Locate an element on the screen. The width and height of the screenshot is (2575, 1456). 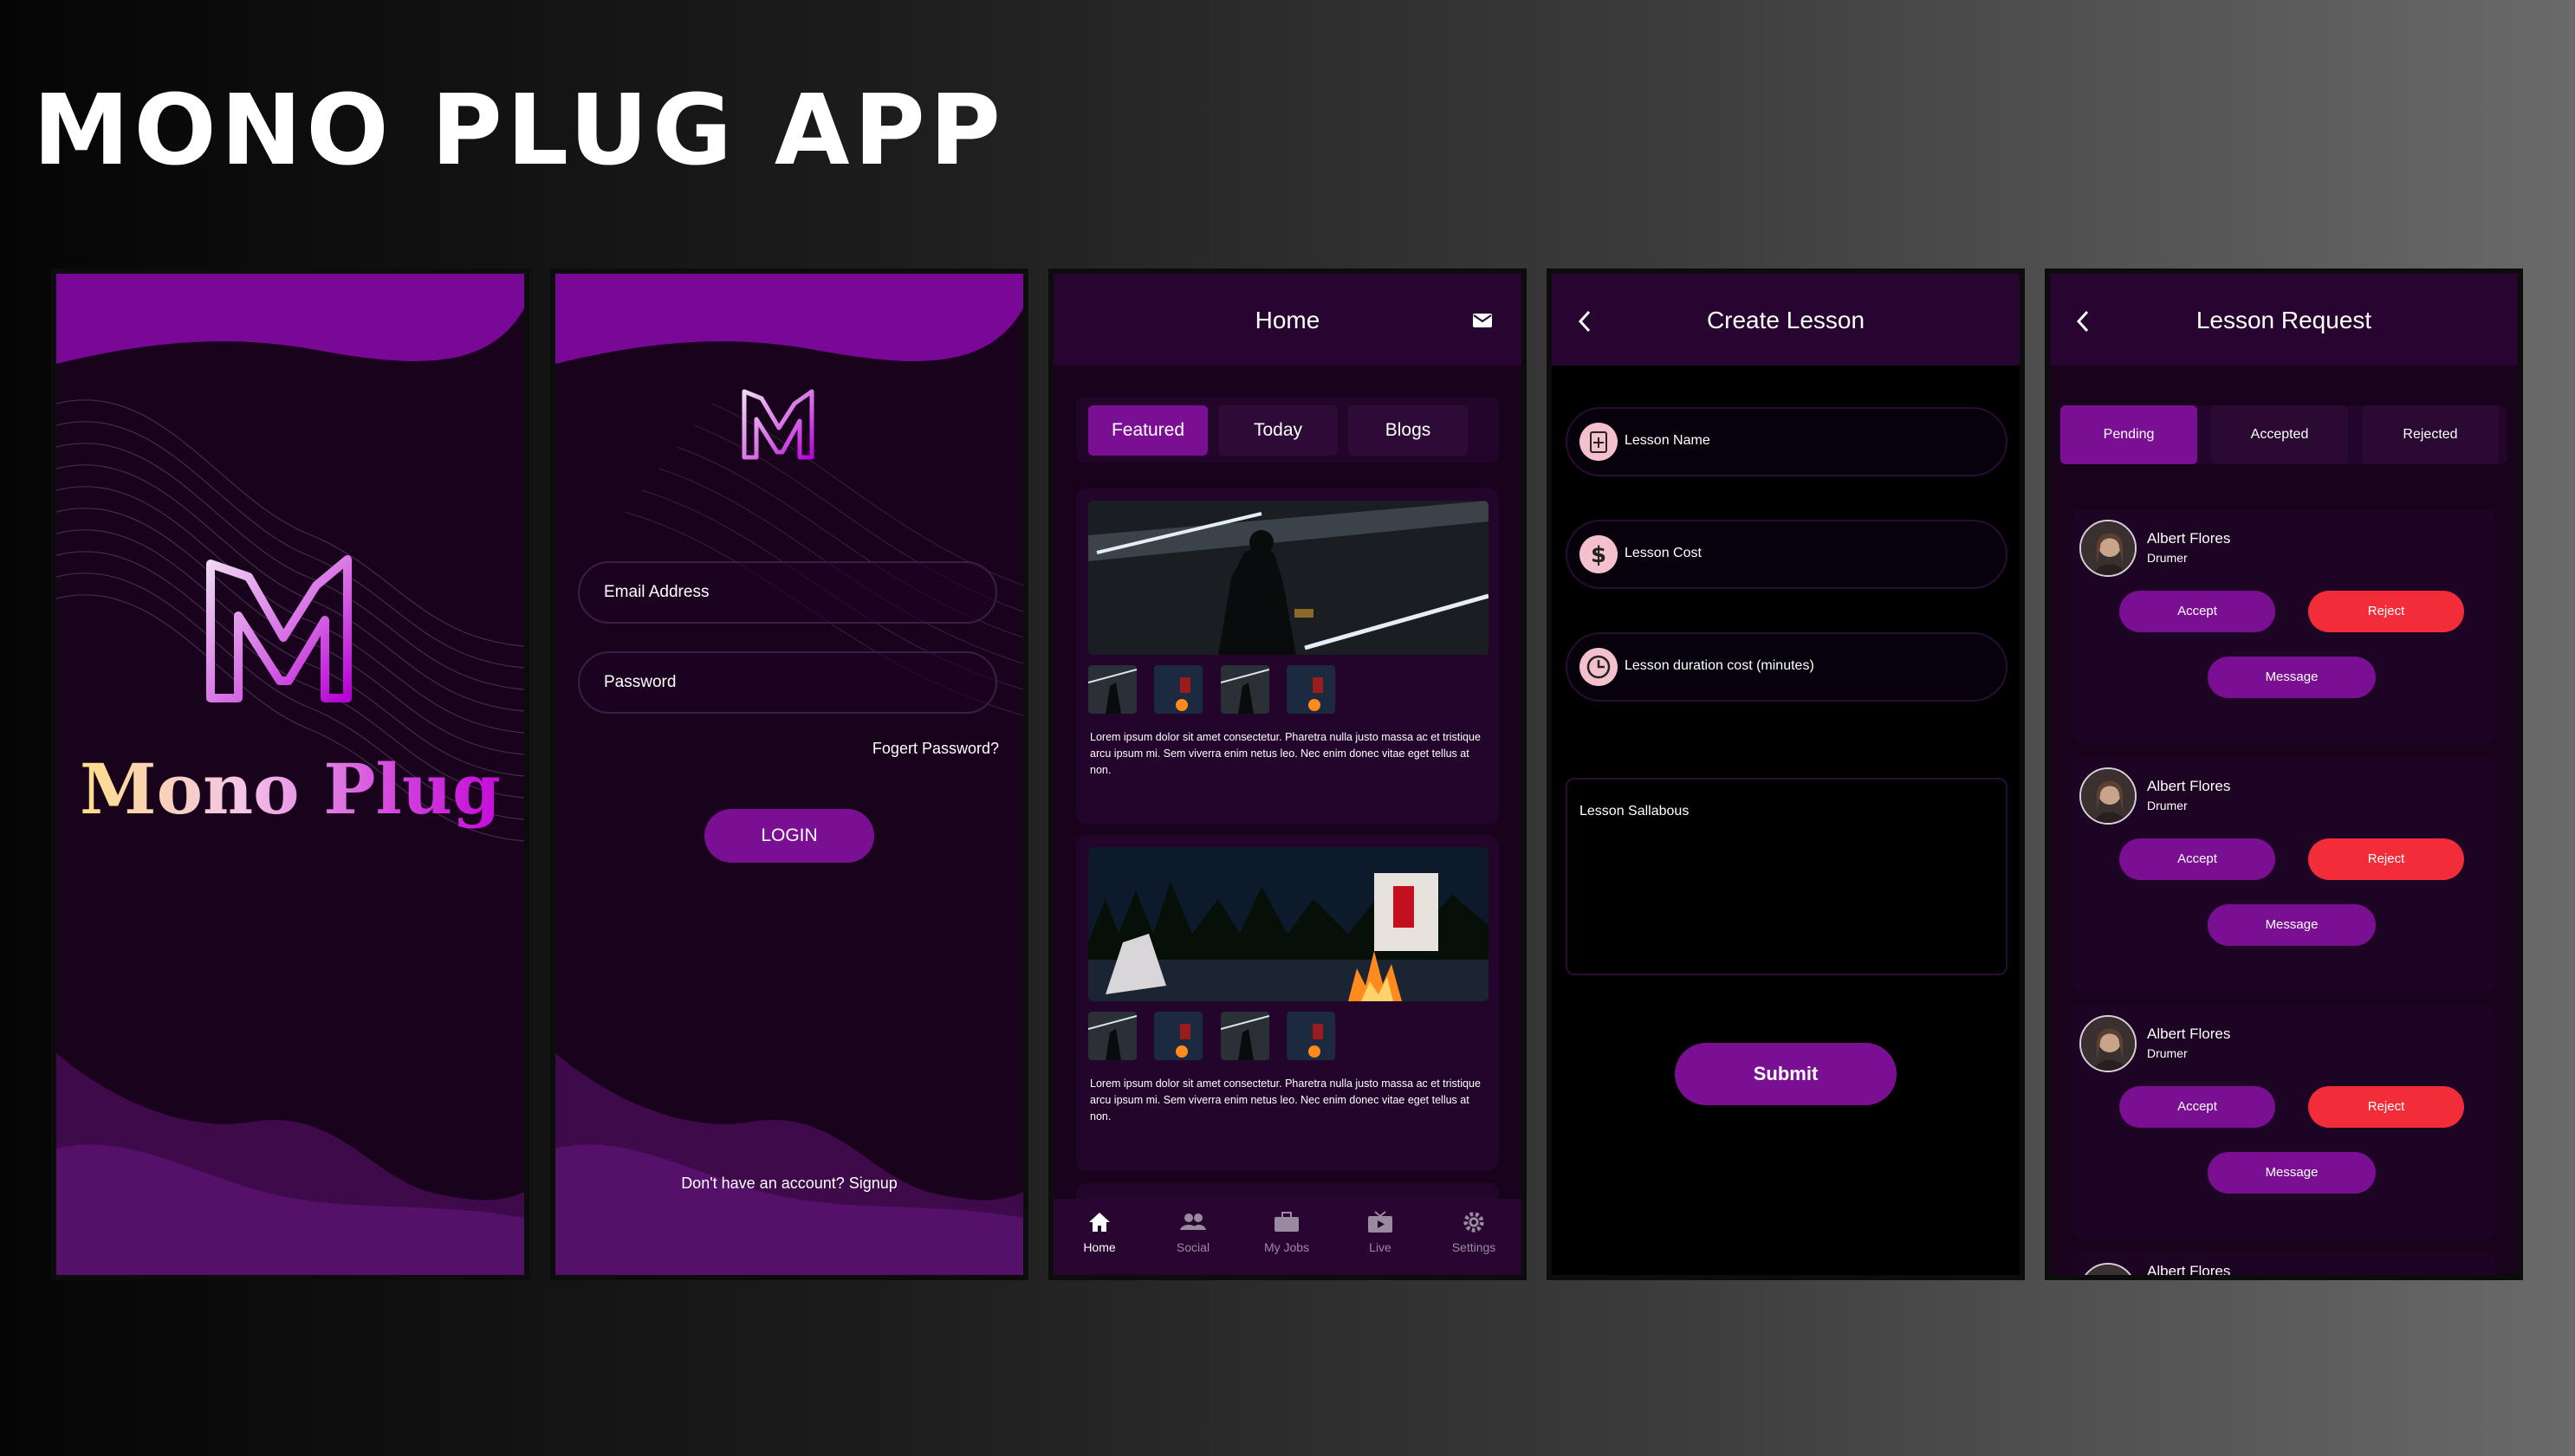
login-background is located at coordinates (789, 774).